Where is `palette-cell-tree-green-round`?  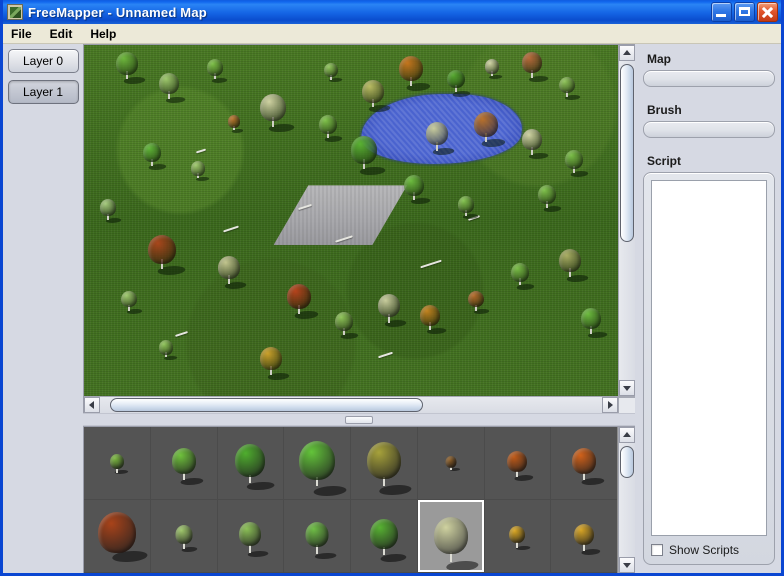 palette-cell-tree-green-round is located at coordinates (384, 536).